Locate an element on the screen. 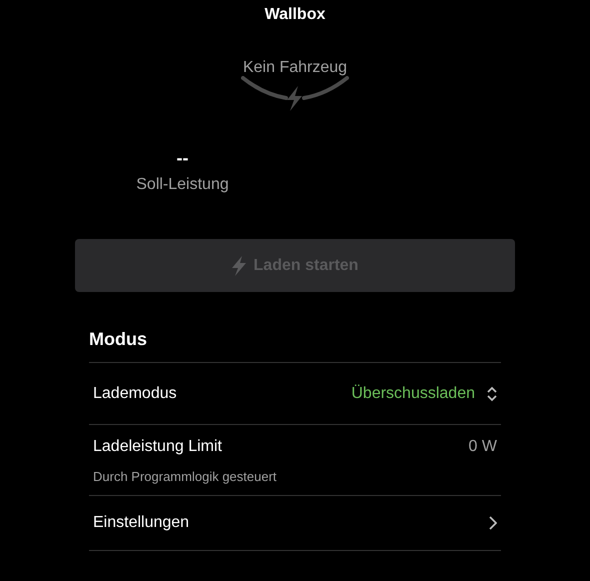 The image size is (590, 581). settings-row: Einstellungen is located at coordinates (295, 523).